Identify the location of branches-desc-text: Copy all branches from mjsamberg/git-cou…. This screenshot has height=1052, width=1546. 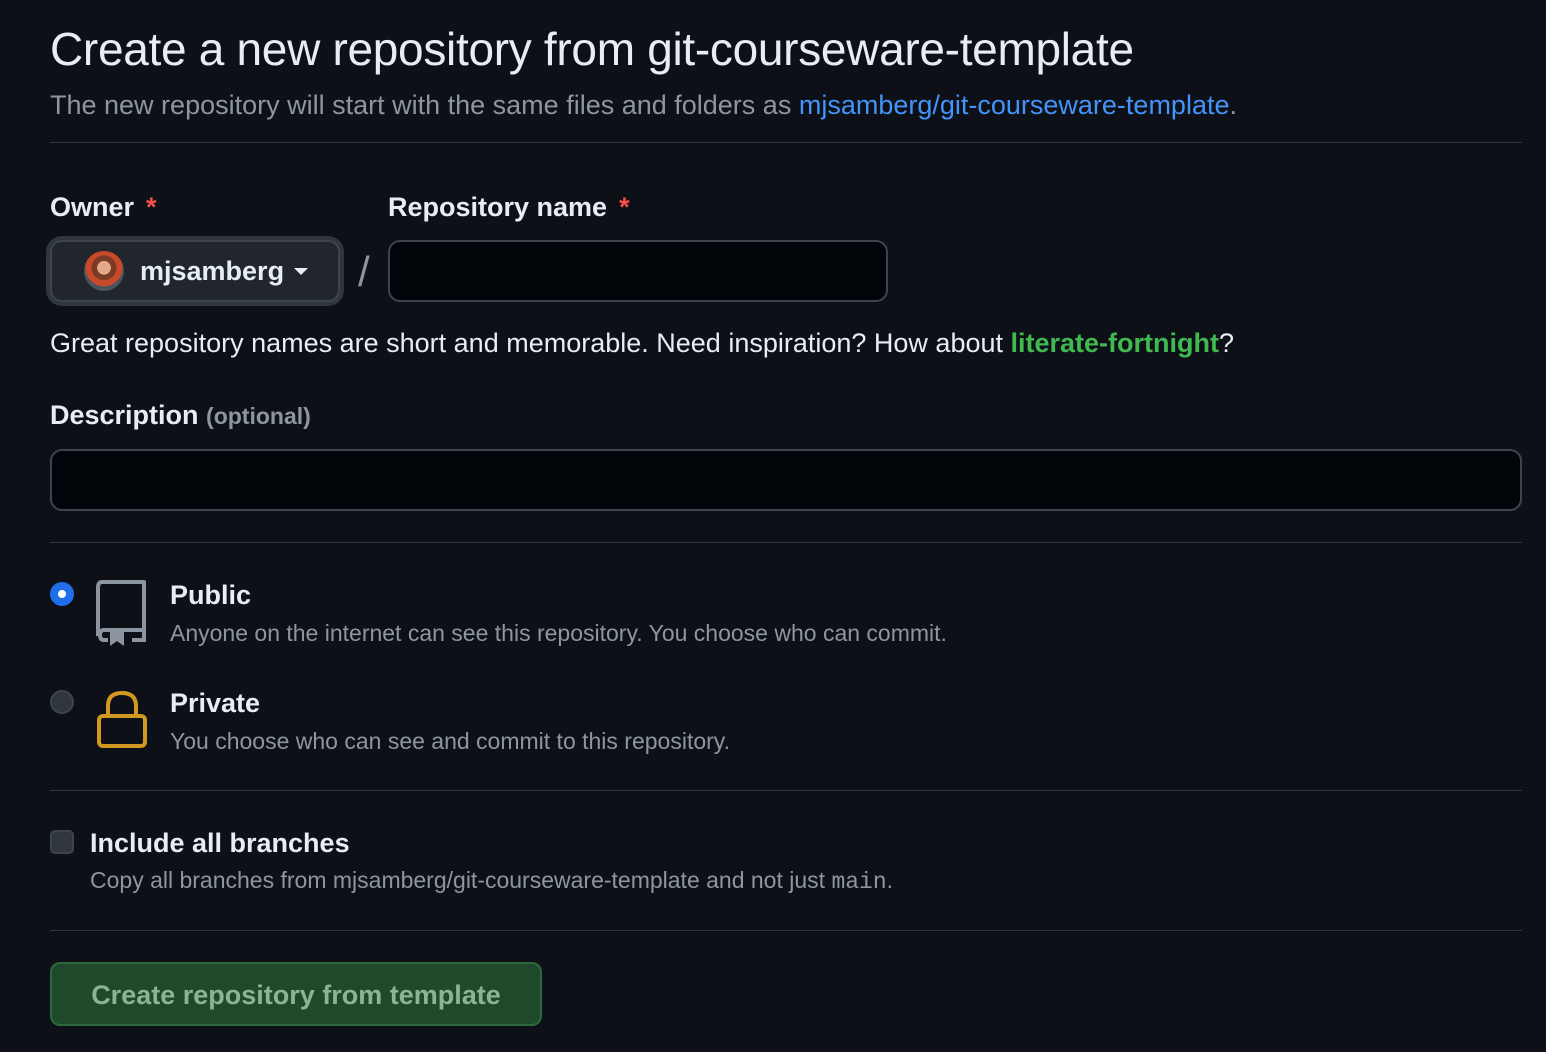
(461, 880).